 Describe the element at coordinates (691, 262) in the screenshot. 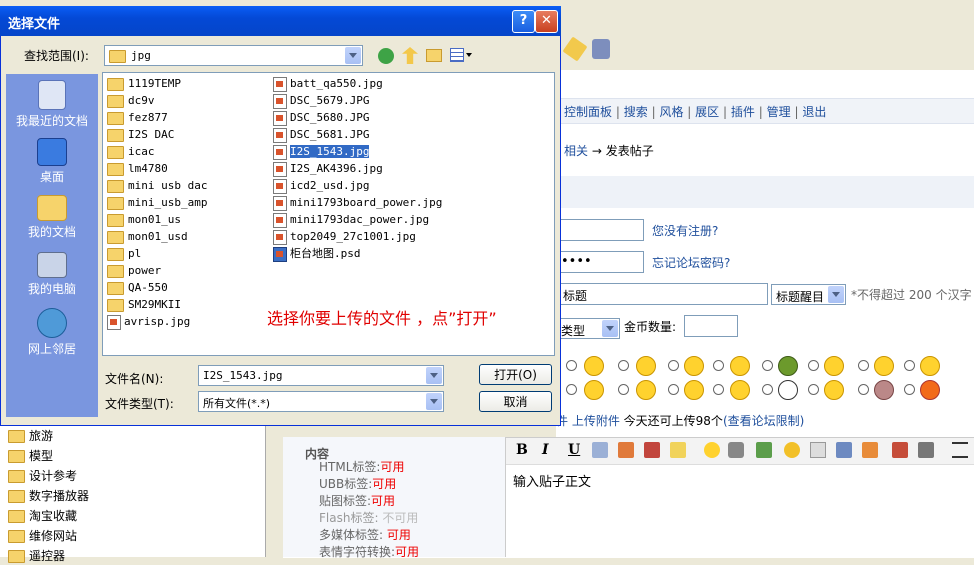

I see `forgot-password-link: 忘记论坛密码?` at that location.